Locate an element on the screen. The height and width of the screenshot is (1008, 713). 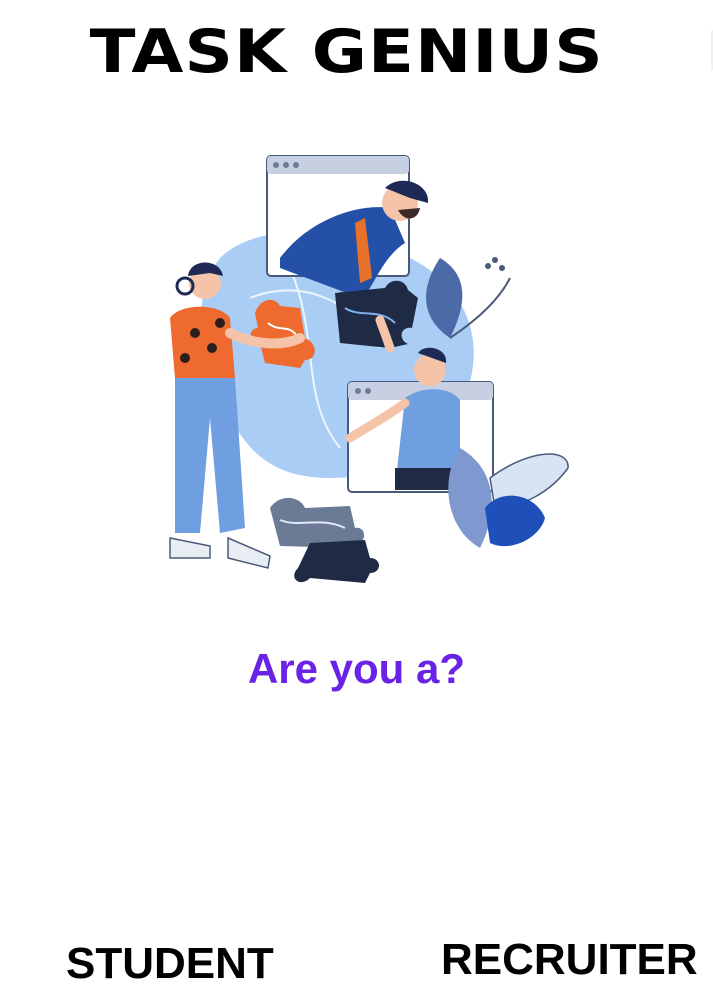
ground-puzzle-pieces is located at coordinates (324, 540).